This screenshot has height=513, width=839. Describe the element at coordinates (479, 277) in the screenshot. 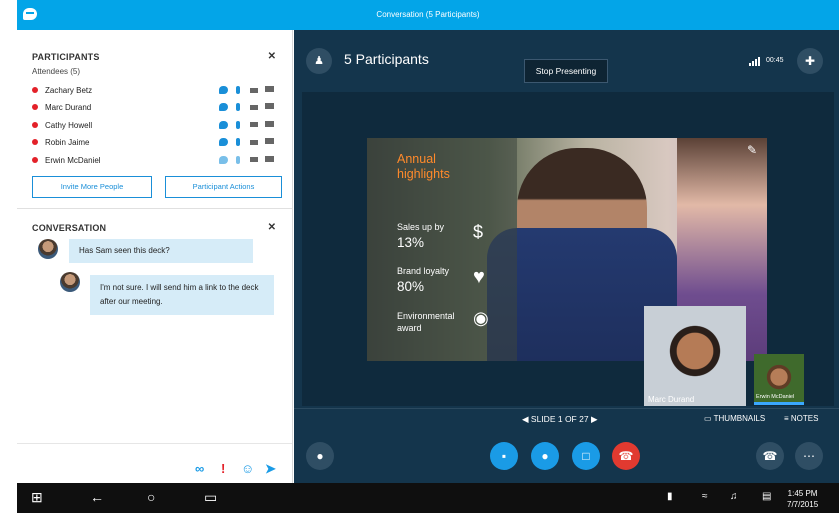

I see `heart-icon: ♥` at that location.